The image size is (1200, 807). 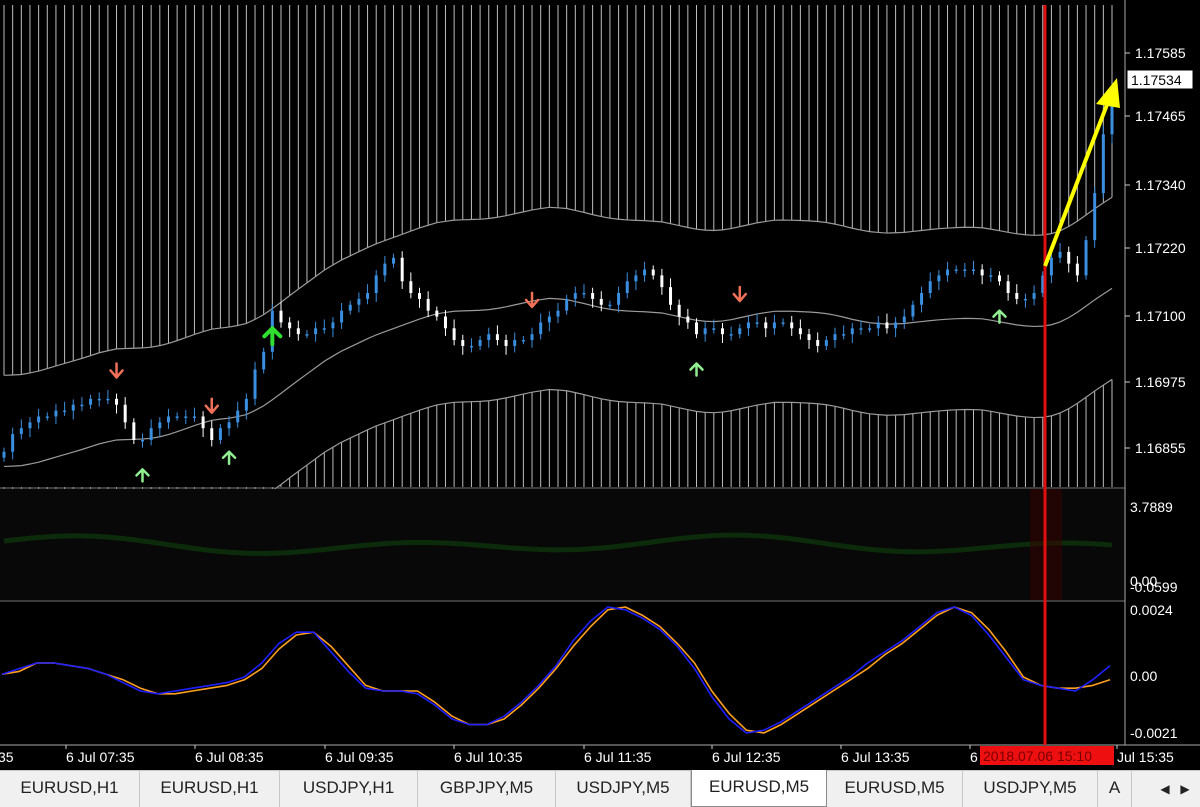 What do you see at coordinates (1145, 757) in the screenshot?
I see `time-axis-label: Jul 15:35` at bounding box center [1145, 757].